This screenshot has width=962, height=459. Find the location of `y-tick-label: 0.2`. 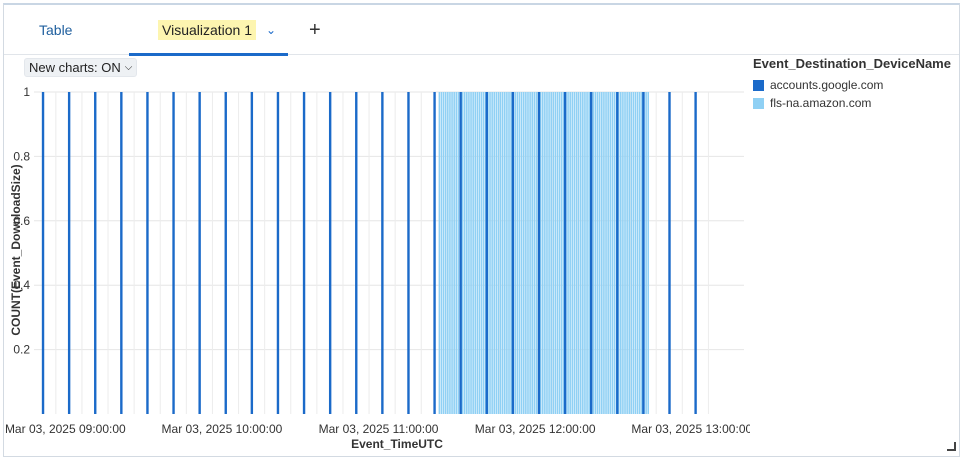

y-tick-label: 0.2 is located at coordinates (21, 350).